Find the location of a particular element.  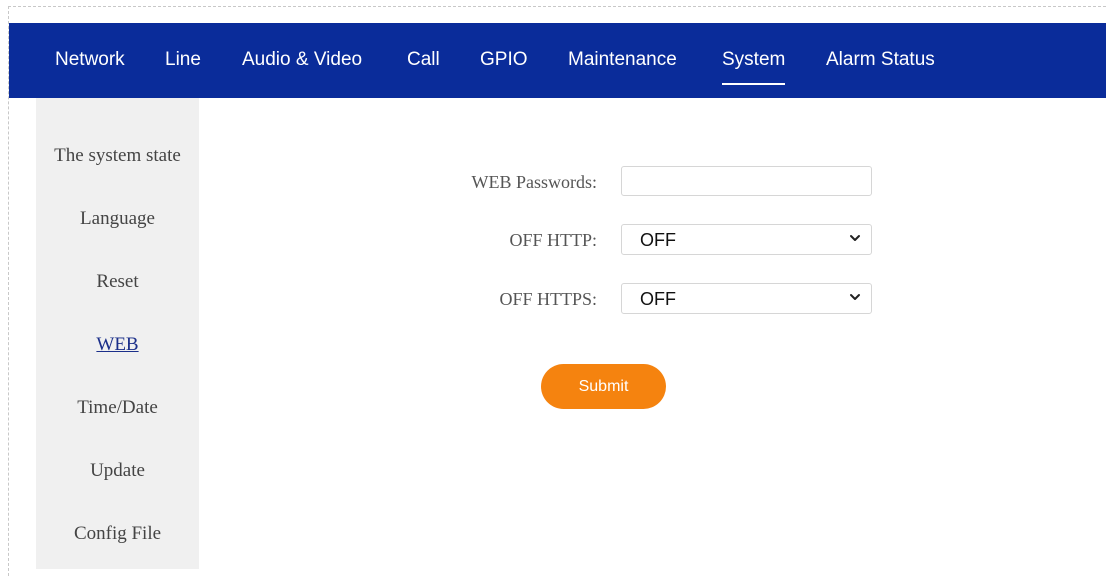

sidebar-item-web: WEB is located at coordinates (117, 345).